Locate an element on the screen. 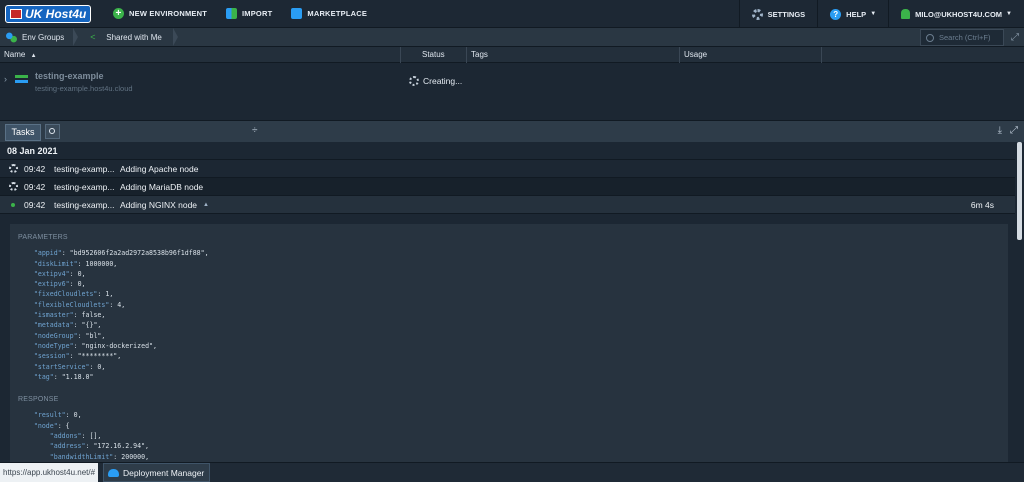 This screenshot has height=482, width=1024. parameter-value: "1.18.0" is located at coordinates (77, 376).